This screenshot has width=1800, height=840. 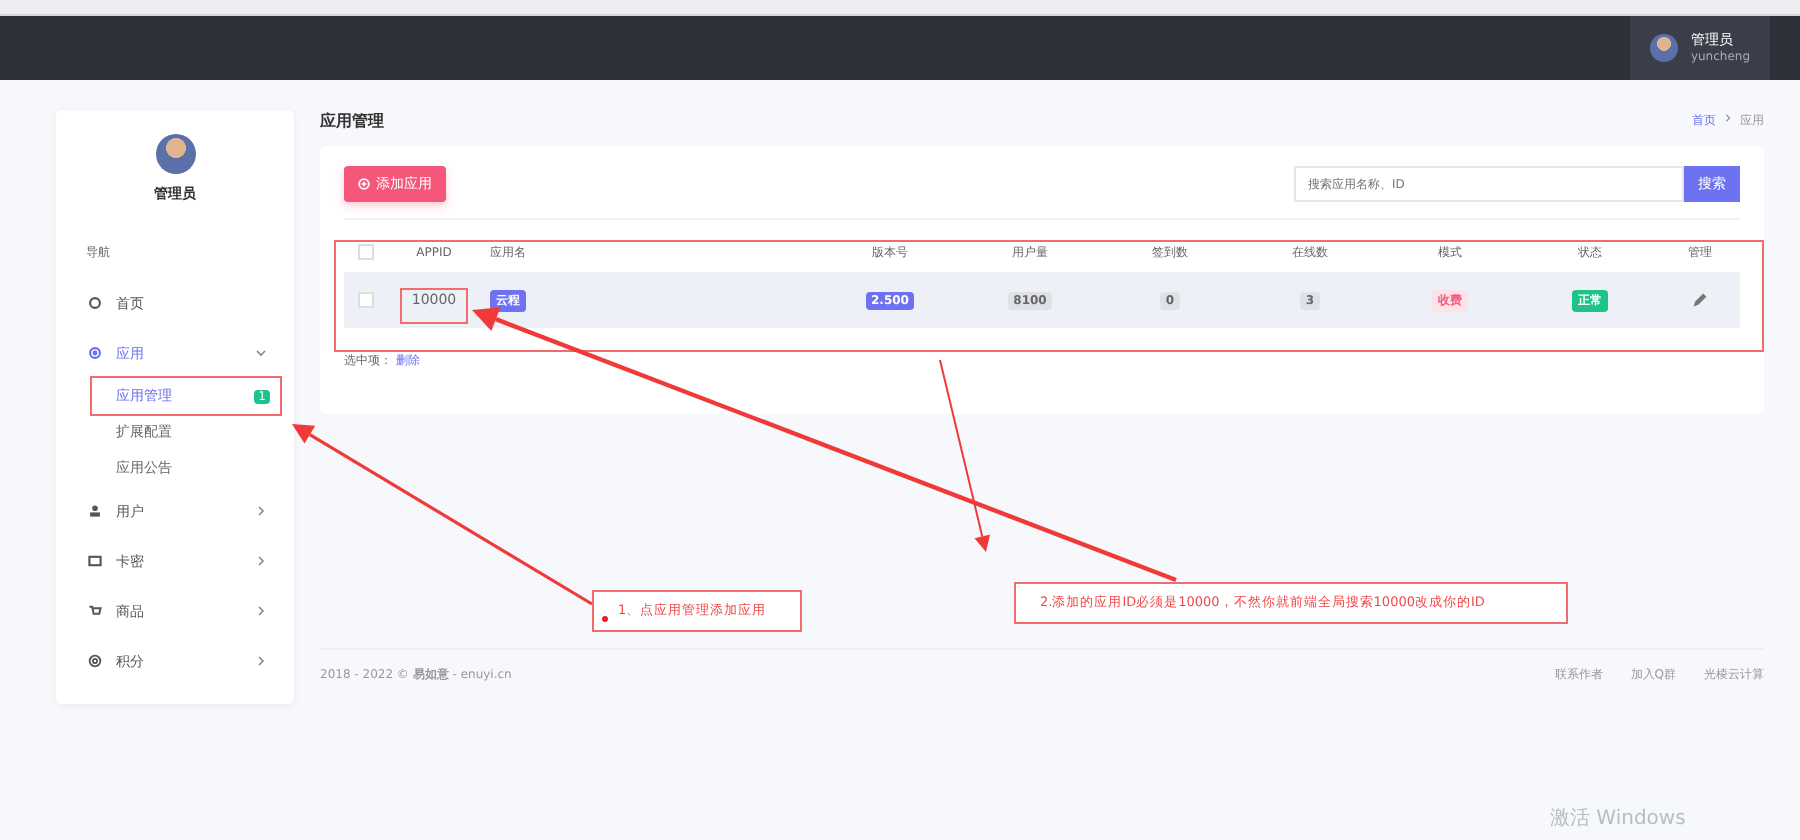 What do you see at coordinates (95, 561) in the screenshot?
I see `card-icon` at bounding box center [95, 561].